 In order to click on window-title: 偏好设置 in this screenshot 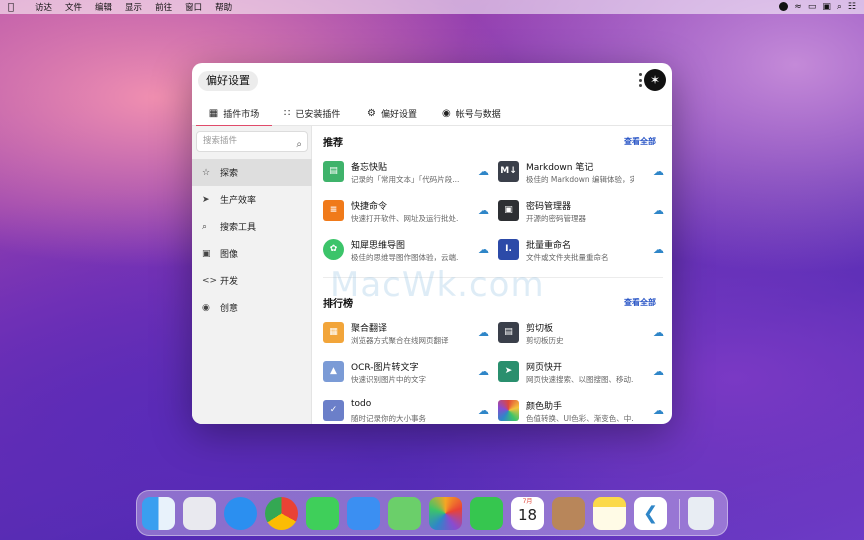, I will do `click(228, 81)`.